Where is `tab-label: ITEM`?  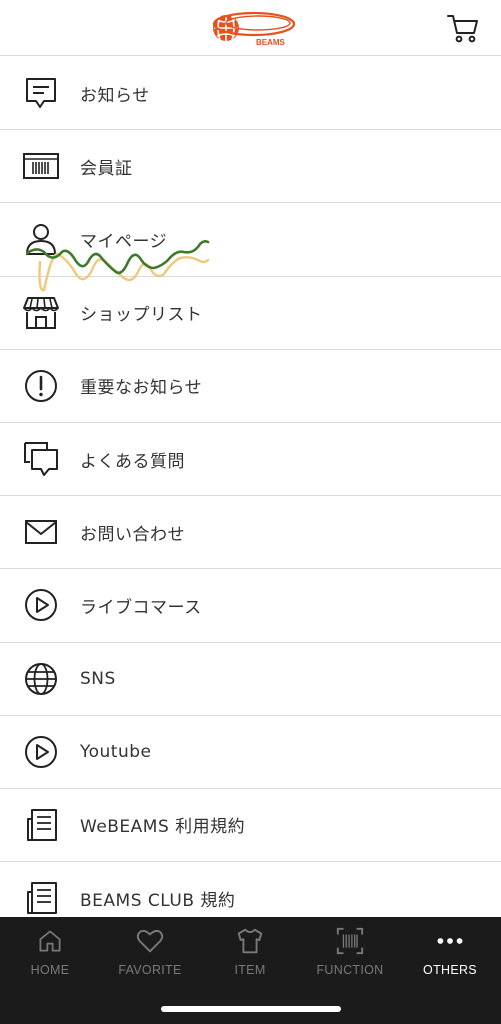 tab-label: ITEM is located at coordinates (250, 970).